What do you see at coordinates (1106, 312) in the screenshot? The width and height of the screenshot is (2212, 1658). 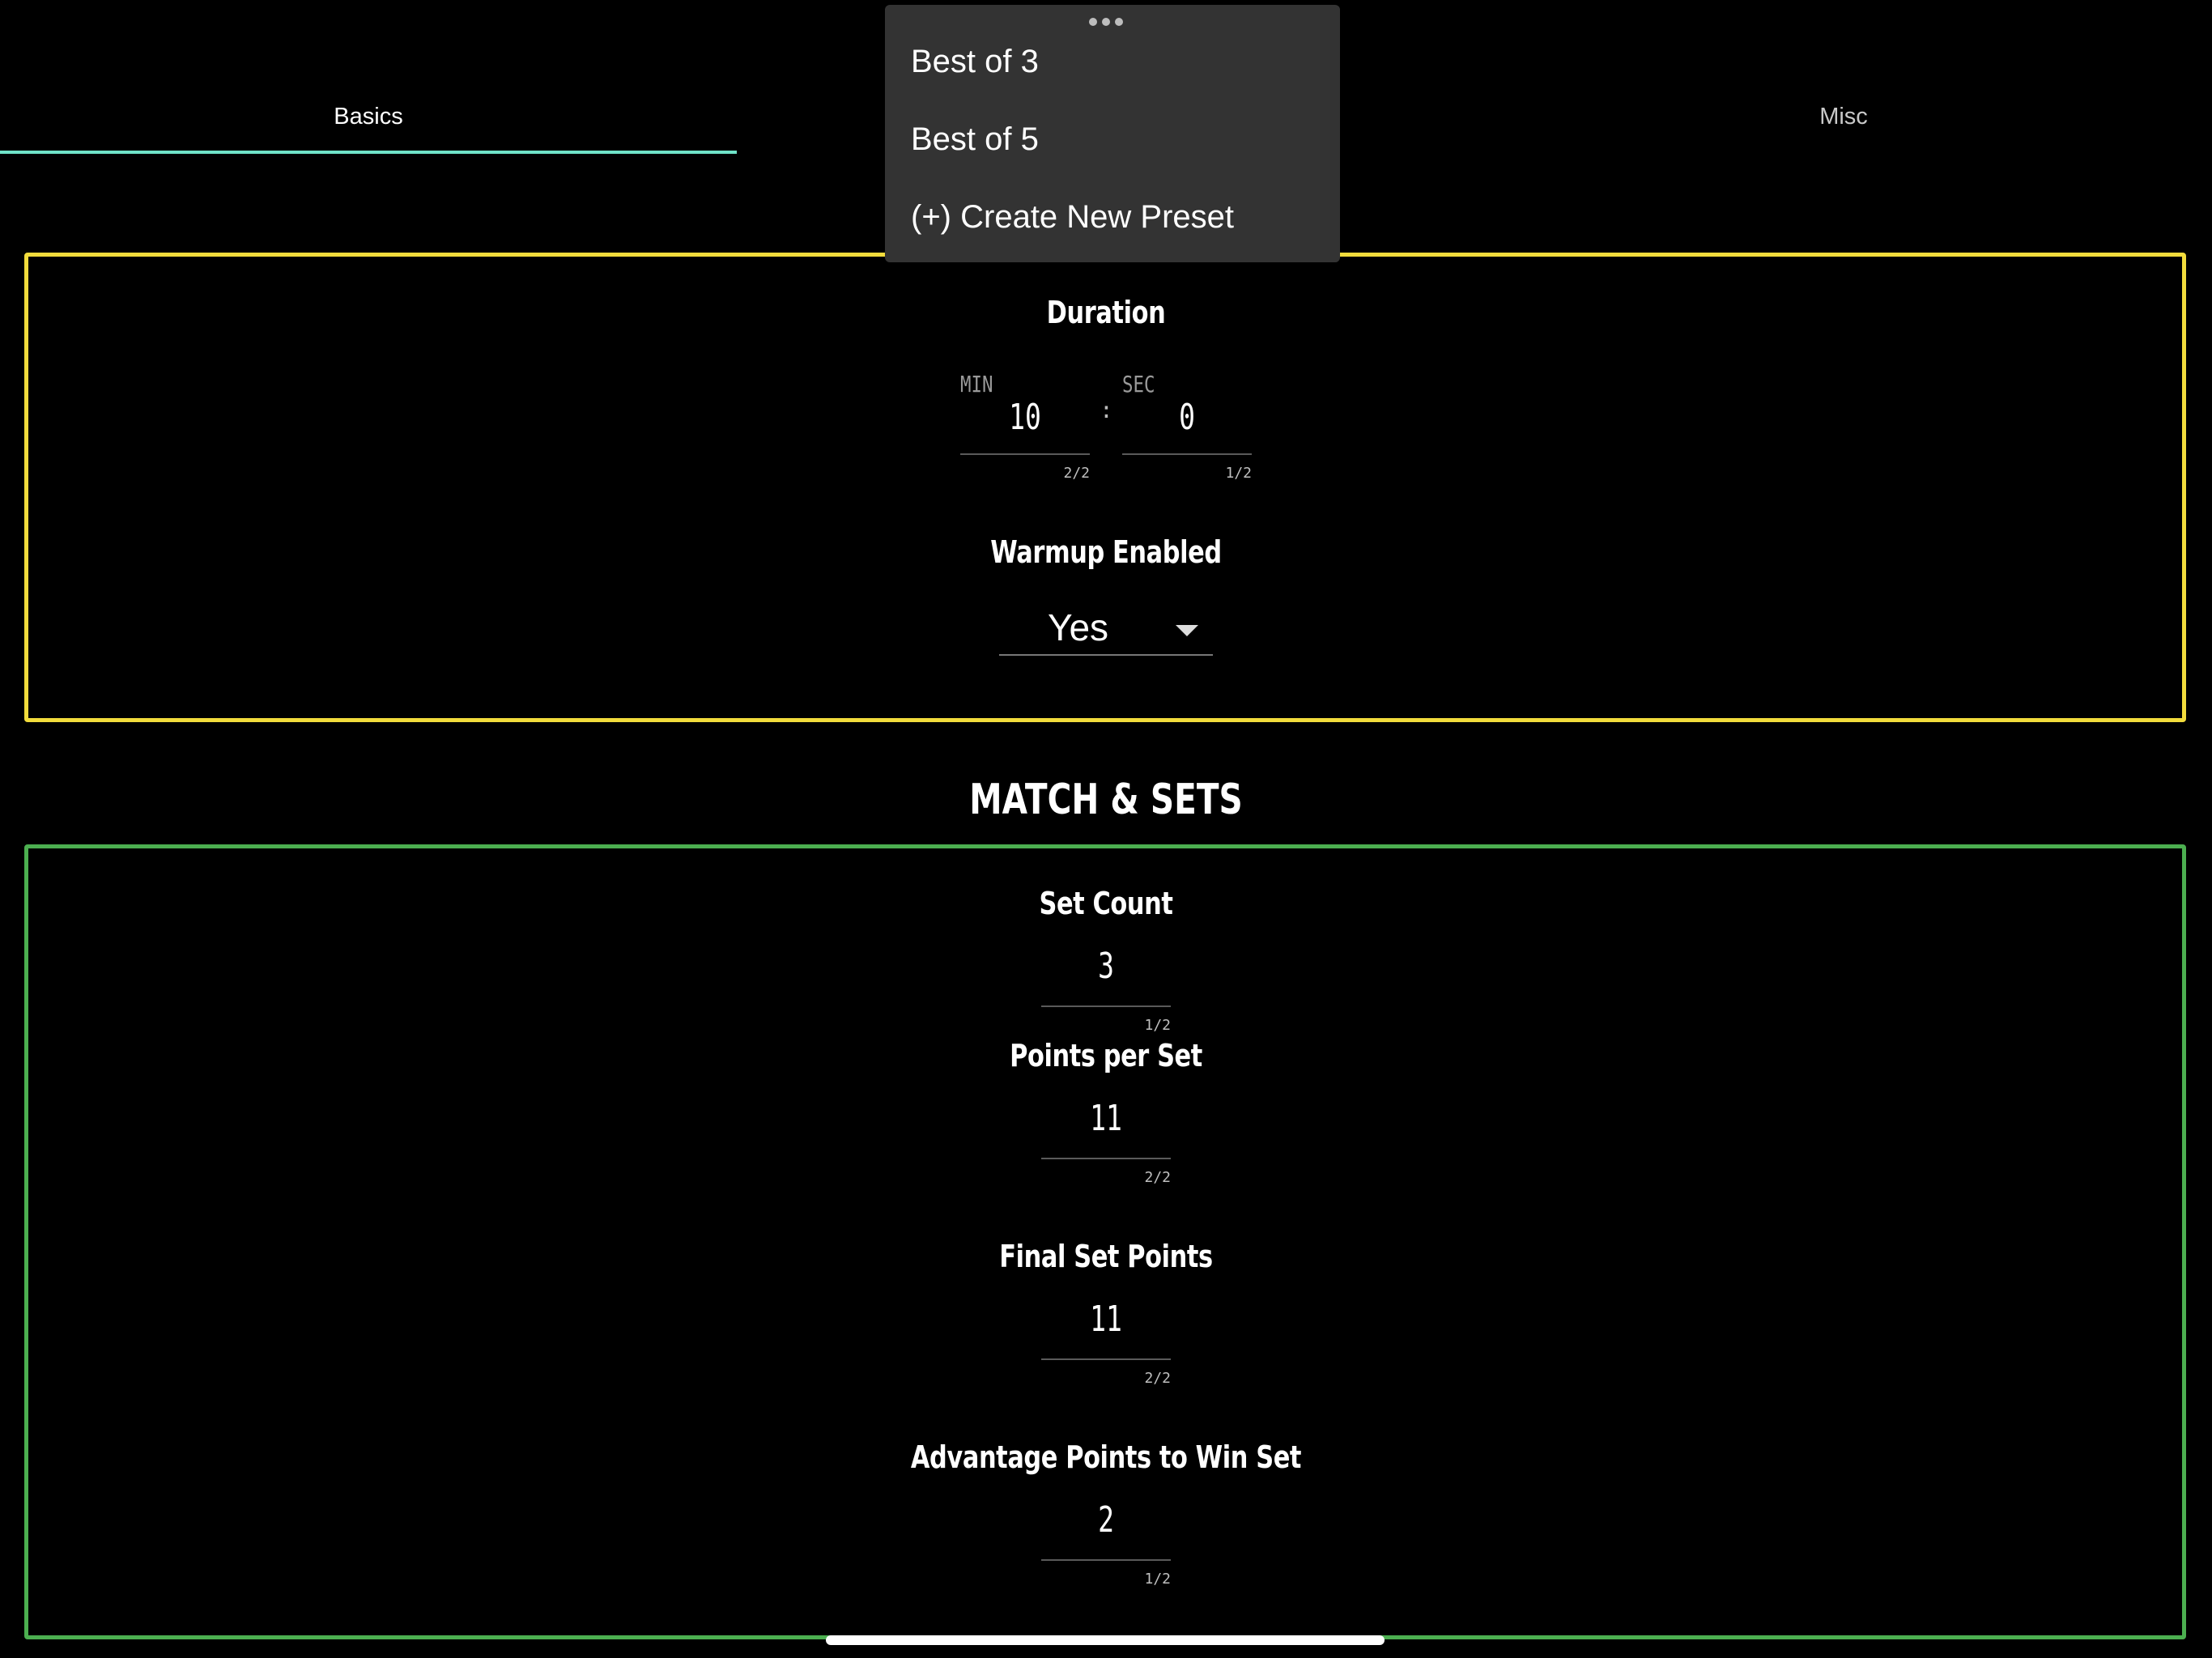 I see `duration-title: Duration` at bounding box center [1106, 312].